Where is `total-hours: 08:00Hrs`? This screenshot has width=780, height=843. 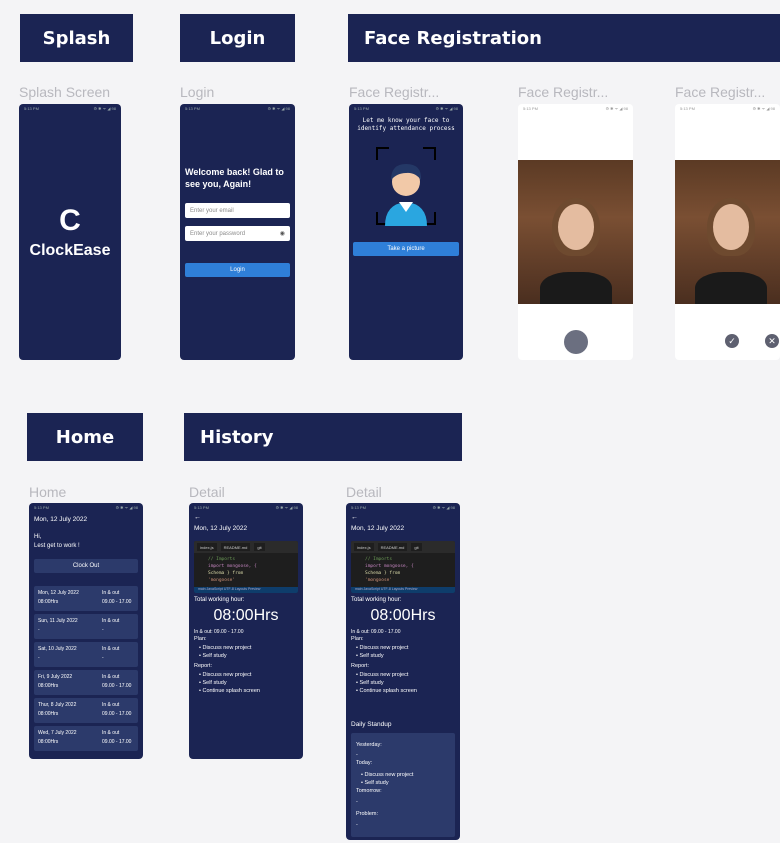 total-hours: 08:00Hrs is located at coordinates (403, 615).